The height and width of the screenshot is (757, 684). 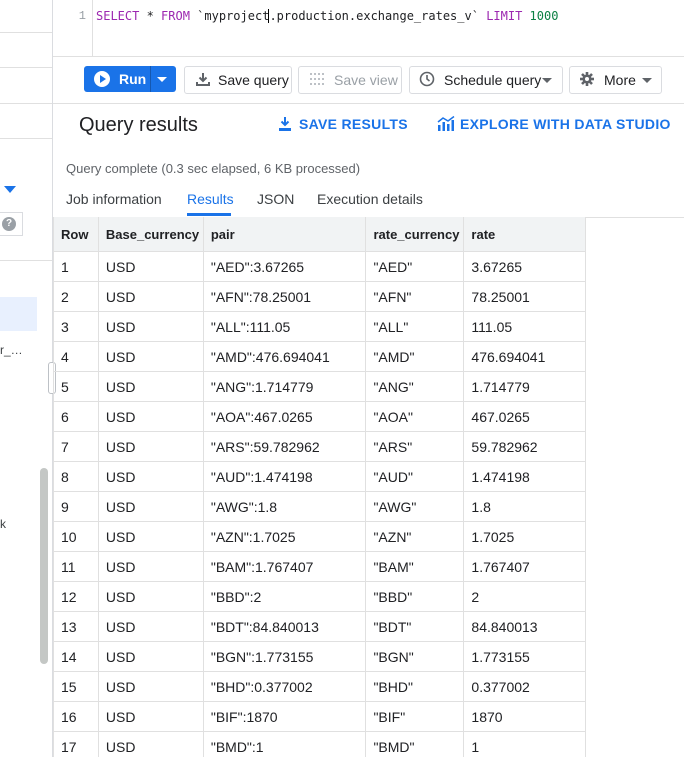 I want to click on row-number-cell: 8, so click(x=76, y=476).